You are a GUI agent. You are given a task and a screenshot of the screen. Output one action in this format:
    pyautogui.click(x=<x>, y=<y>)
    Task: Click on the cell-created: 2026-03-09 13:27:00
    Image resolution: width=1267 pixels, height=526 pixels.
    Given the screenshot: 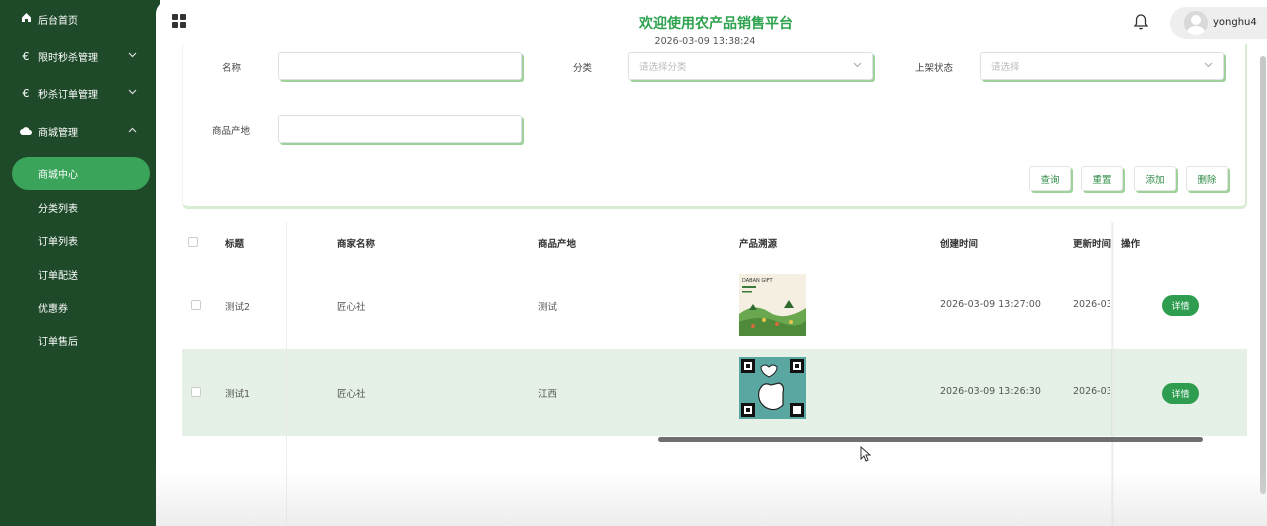 What is the action you would take?
    pyautogui.click(x=990, y=304)
    